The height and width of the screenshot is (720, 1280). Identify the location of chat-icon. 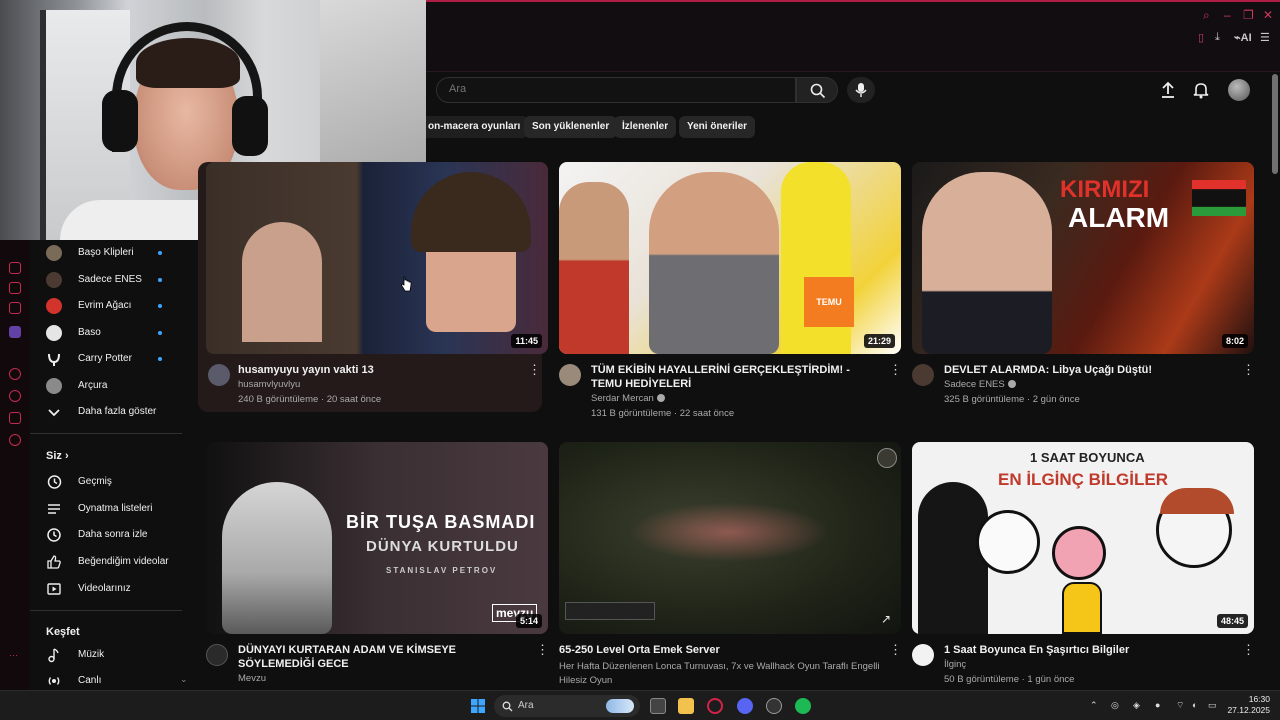
(15, 308).